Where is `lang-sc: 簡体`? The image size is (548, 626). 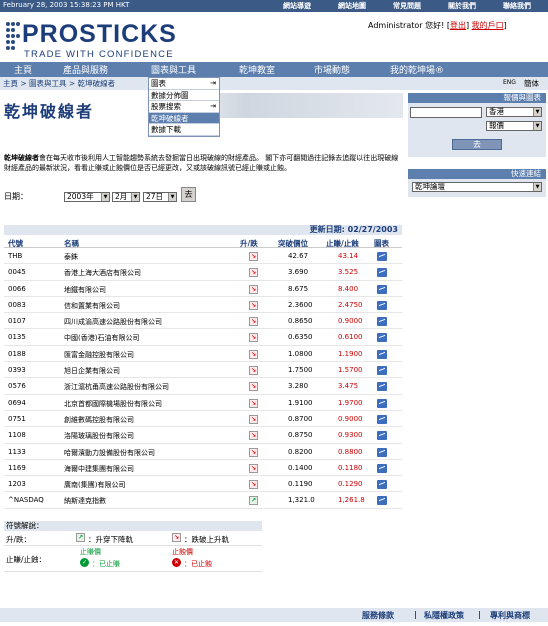
lang-sc: 簡体 is located at coordinates (531, 83).